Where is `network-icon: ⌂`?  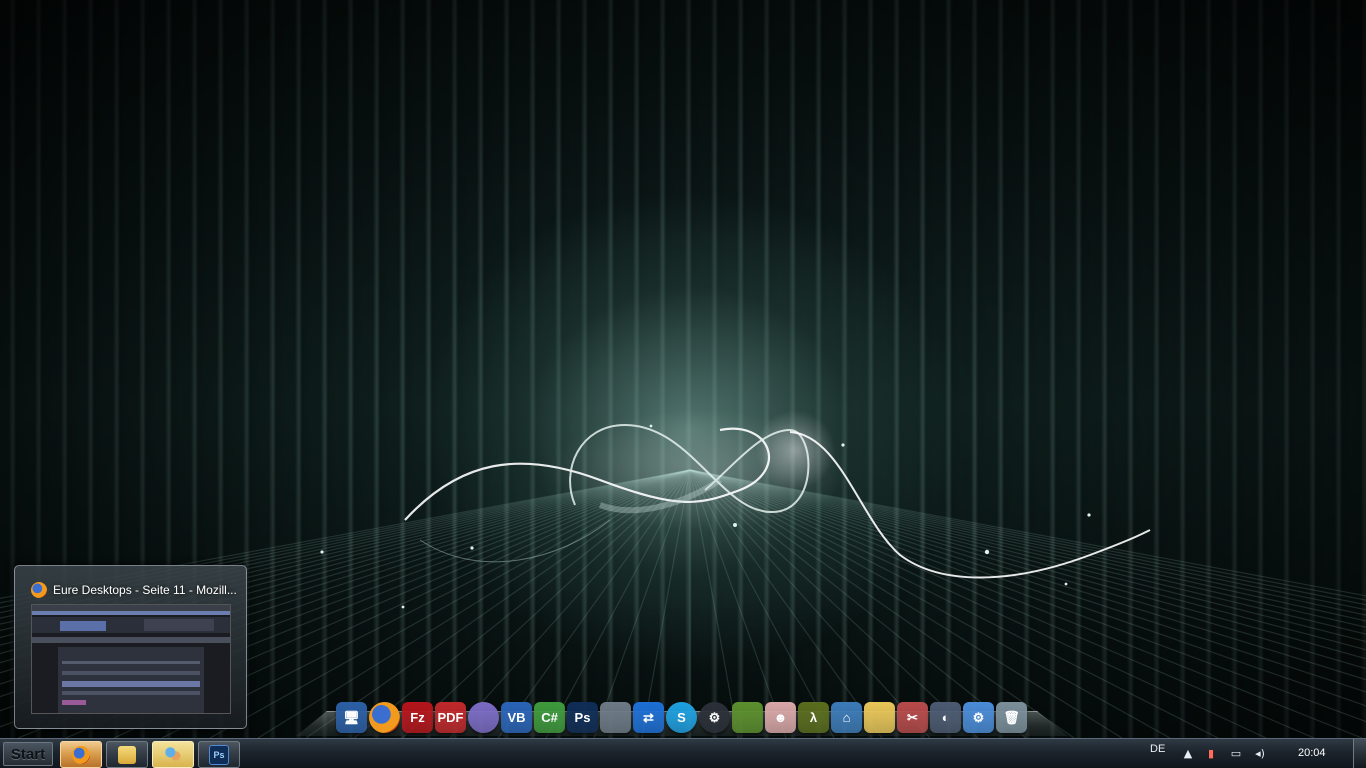 network-icon: ⌂ is located at coordinates (846, 717).